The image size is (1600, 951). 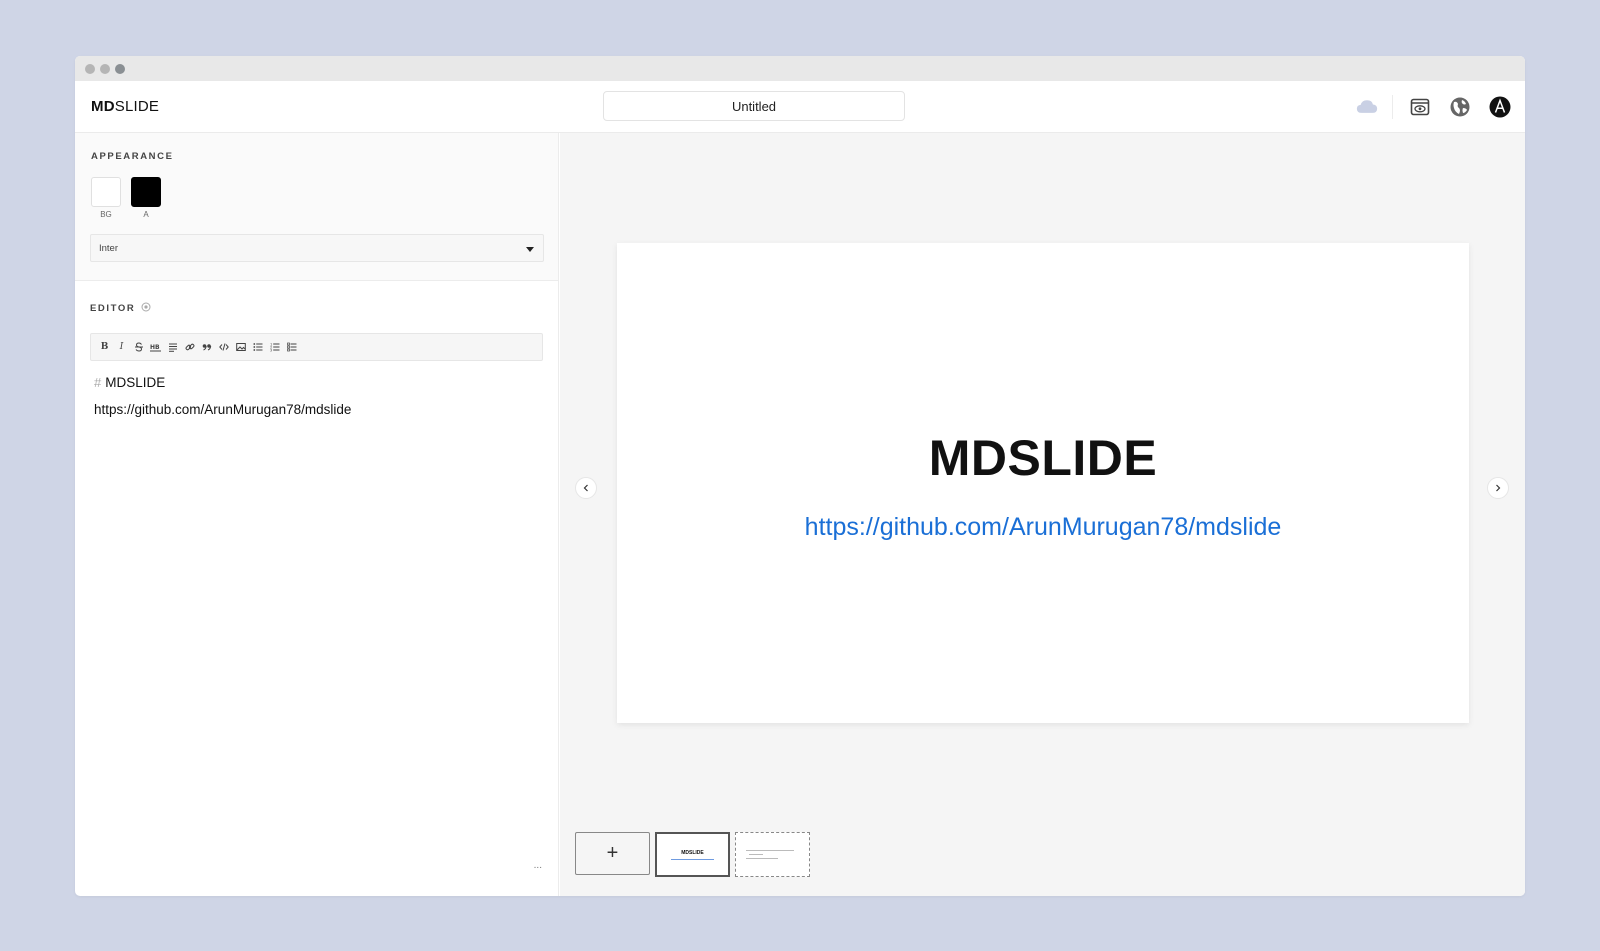 What do you see at coordinates (318, 382) in the screenshot?
I see `editor-line-heading: # MDSLIDE` at bounding box center [318, 382].